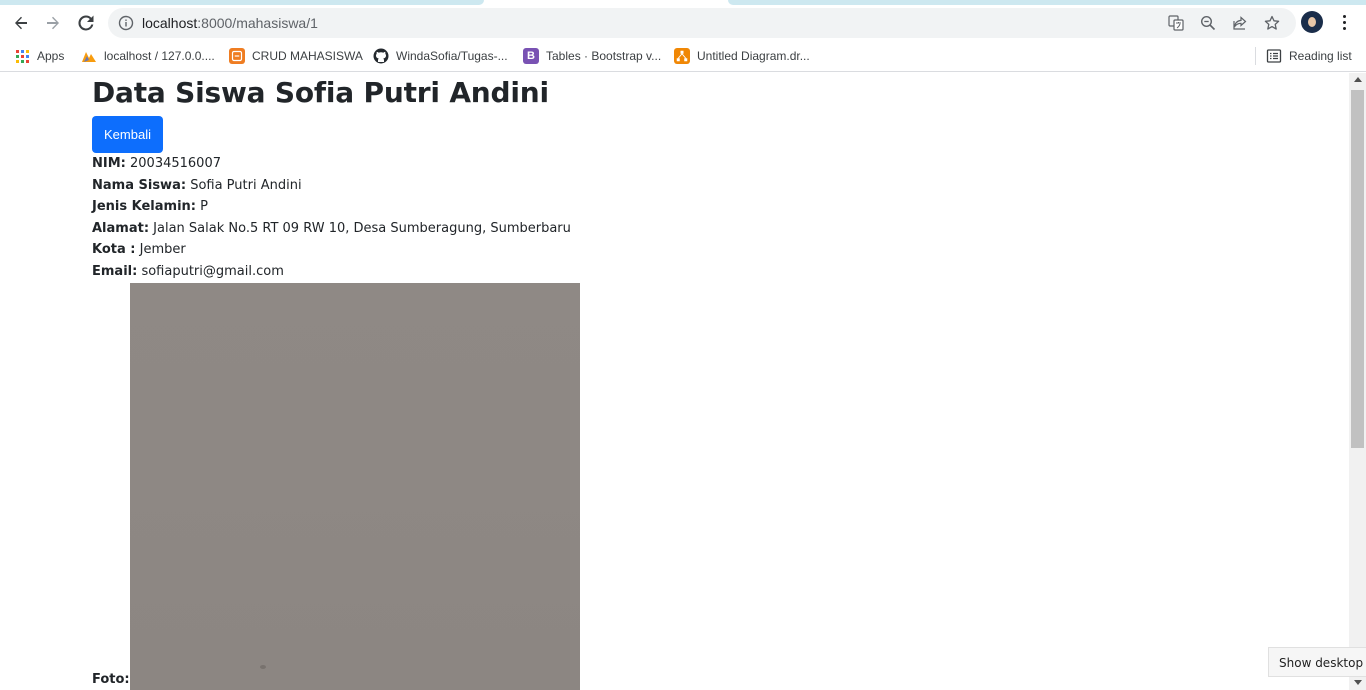  I want to click on field-value: 20034516007, so click(175, 163).